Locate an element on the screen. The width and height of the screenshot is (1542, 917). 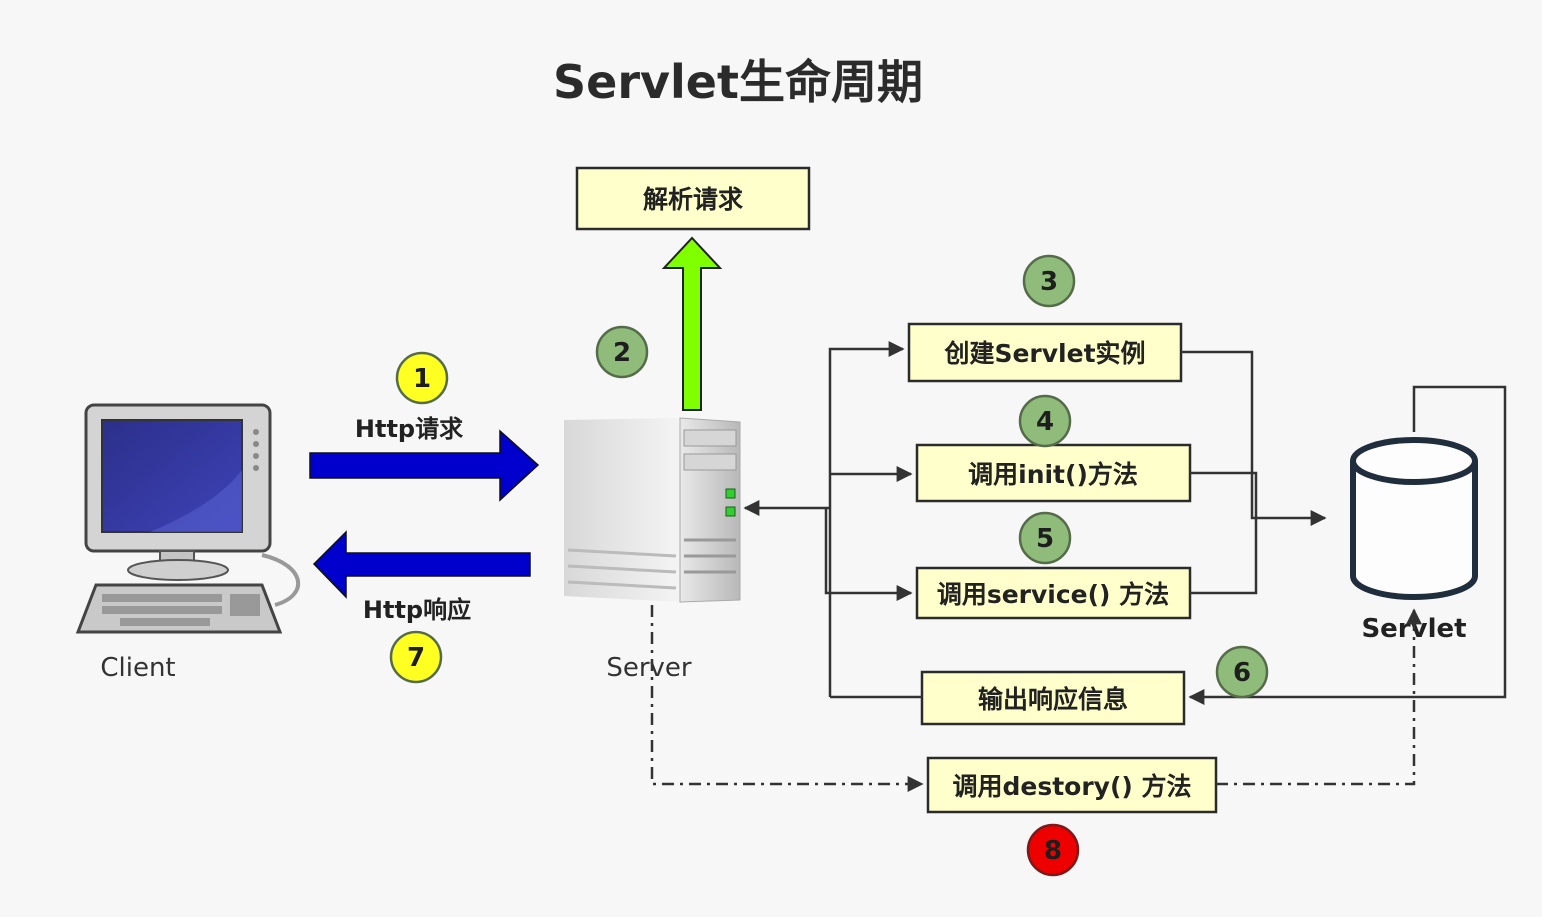
step-badge-number: 7 is located at coordinates (416, 658).